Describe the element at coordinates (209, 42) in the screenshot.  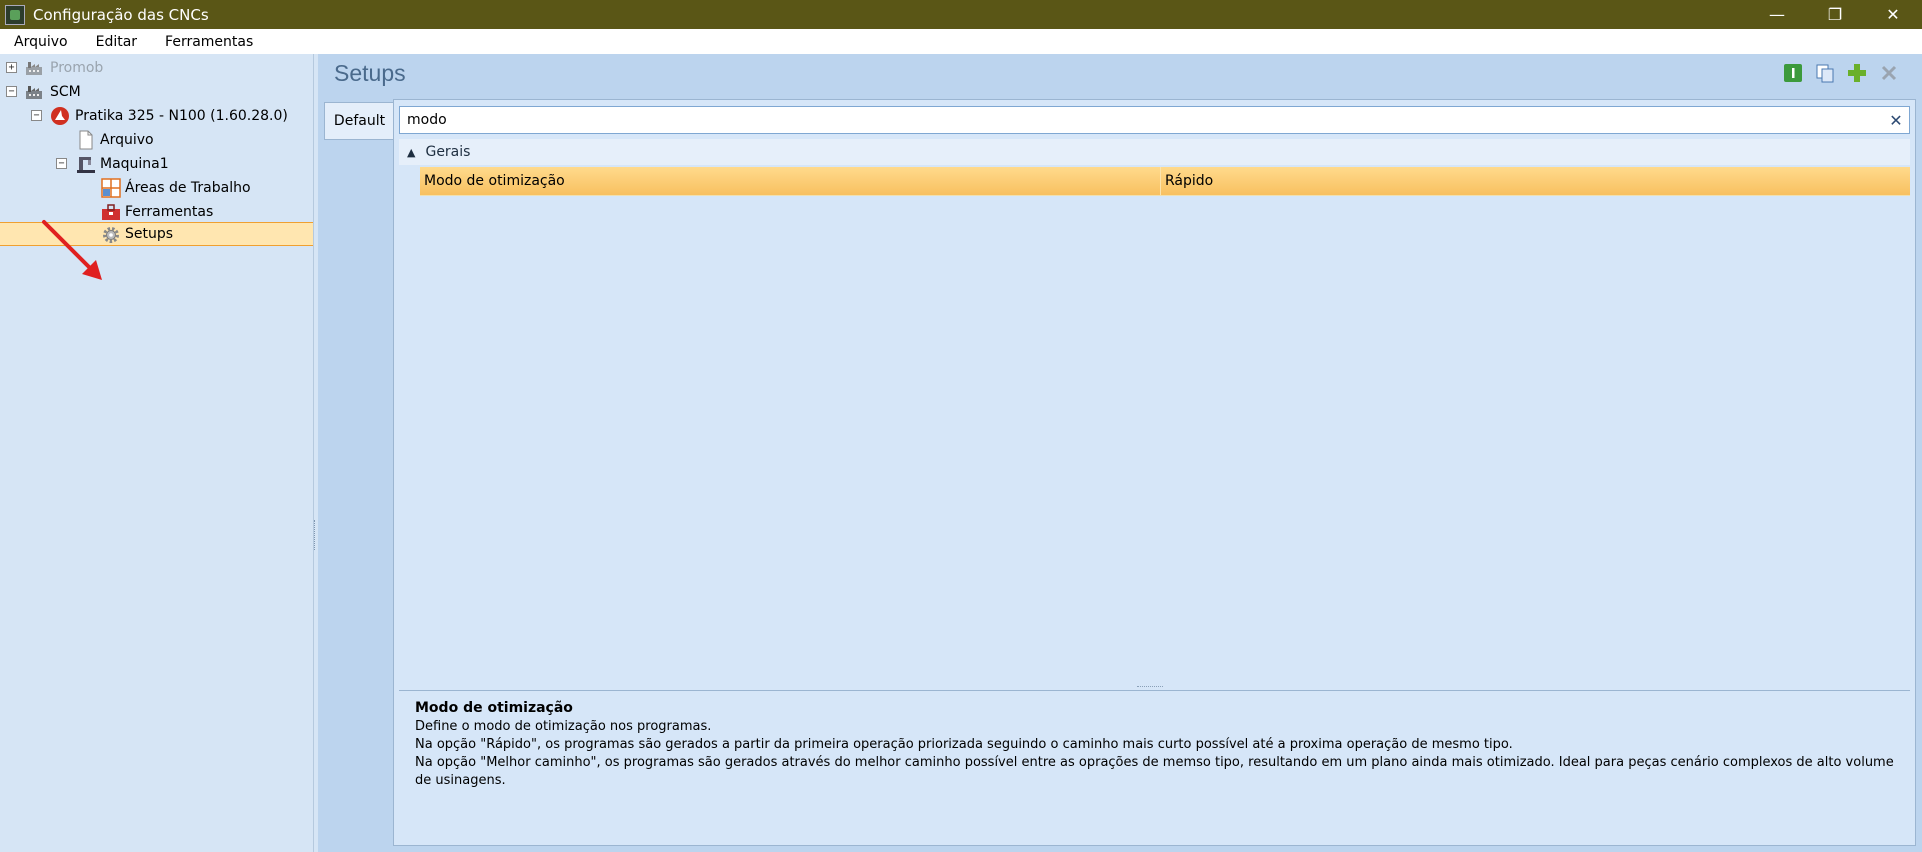
I see `menu-ferramentas: Ferramentas` at that location.